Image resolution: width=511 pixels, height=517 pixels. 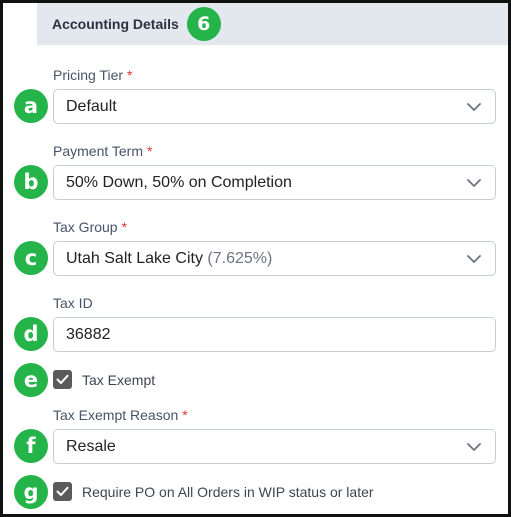 What do you see at coordinates (240, 258) in the screenshot?
I see `tax-group-rate: (7.625%)` at bounding box center [240, 258].